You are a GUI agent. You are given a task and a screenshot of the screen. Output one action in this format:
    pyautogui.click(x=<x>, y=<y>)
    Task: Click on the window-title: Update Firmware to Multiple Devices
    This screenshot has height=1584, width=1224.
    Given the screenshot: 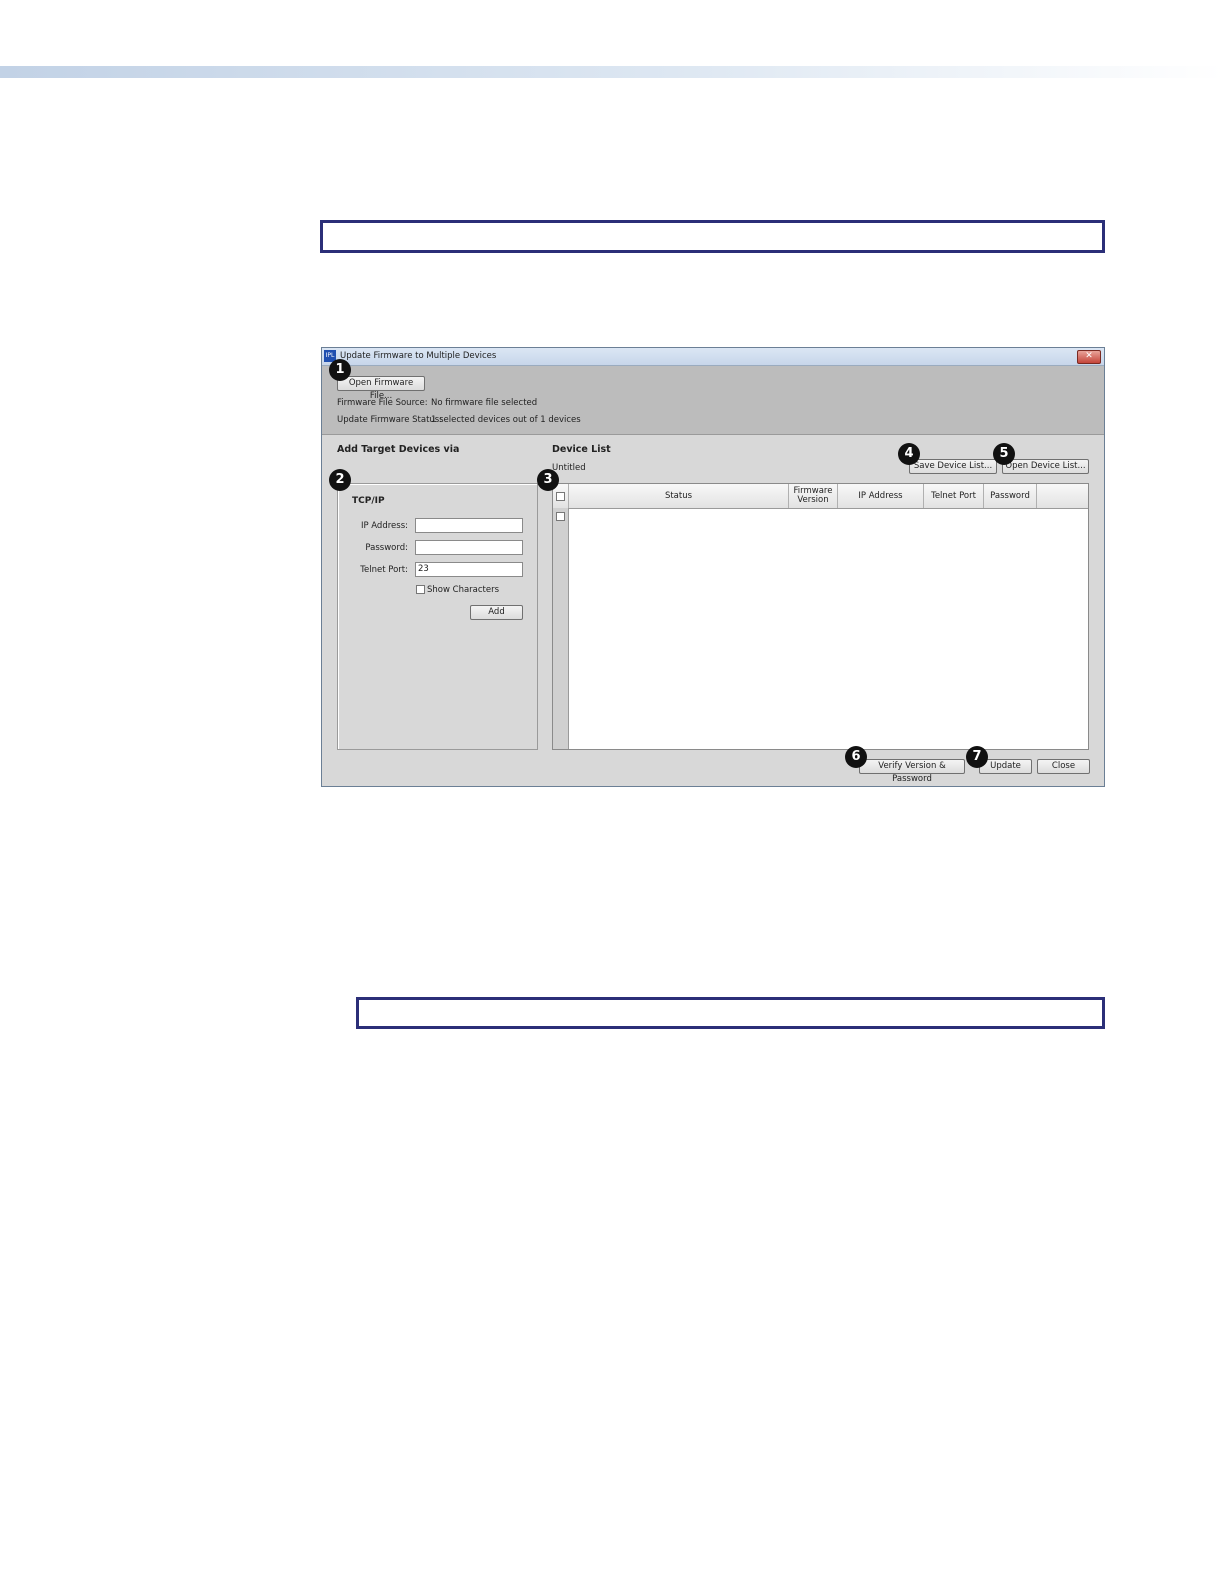 What is the action you would take?
    pyautogui.click(x=418, y=356)
    